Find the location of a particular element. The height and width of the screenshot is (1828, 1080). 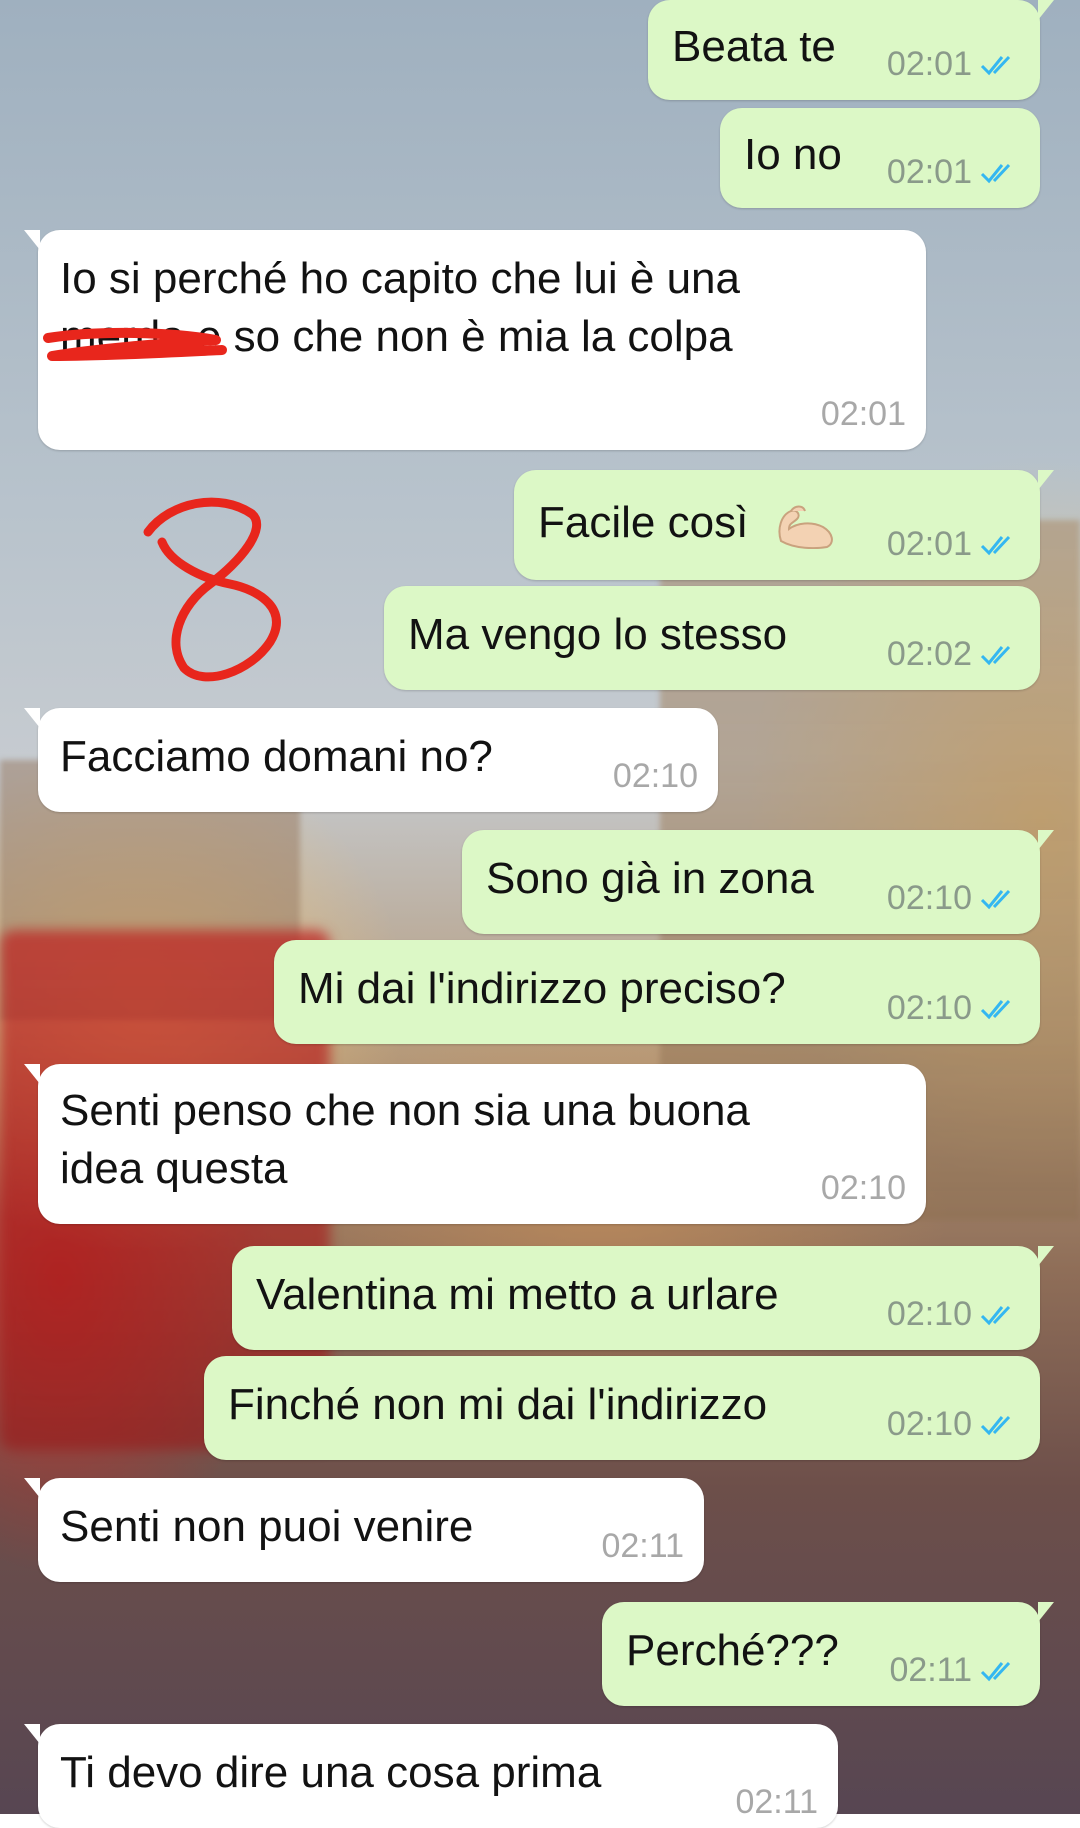

message-outgoing: Mi dai l'indirizzo preciso? 02:10 is located at coordinates (657, 992).